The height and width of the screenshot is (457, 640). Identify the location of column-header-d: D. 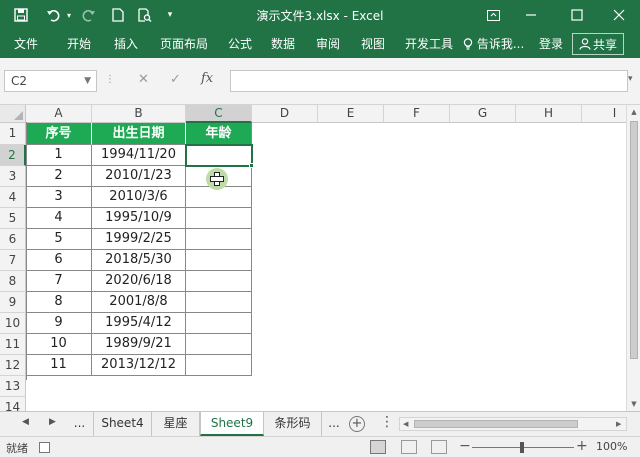
(285, 114).